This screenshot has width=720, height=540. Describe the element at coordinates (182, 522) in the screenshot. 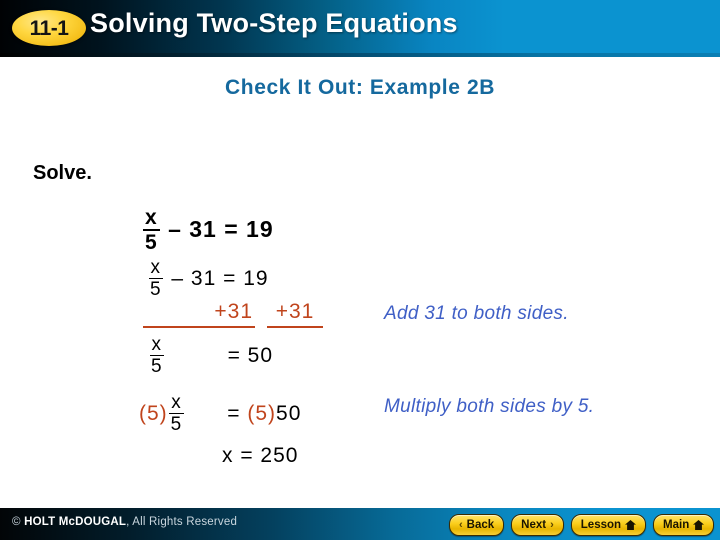

I see `rights-reserved-text: , All Rights Reserved` at that location.